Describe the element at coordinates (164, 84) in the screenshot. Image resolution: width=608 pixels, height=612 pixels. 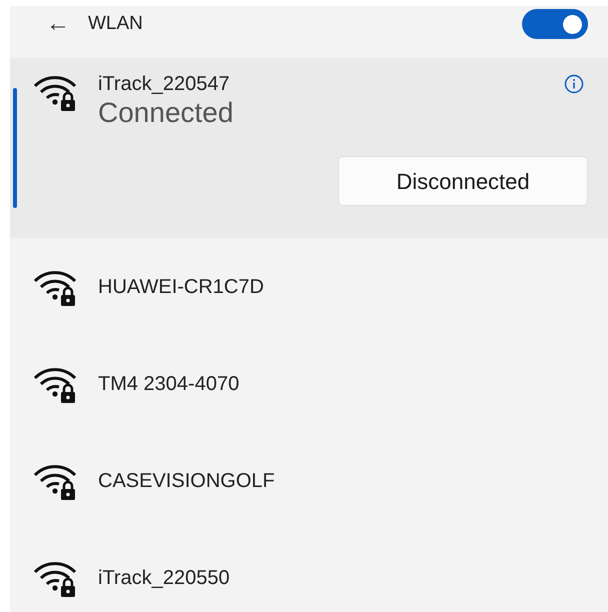
I see `network-name: iTrack_220547` at that location.